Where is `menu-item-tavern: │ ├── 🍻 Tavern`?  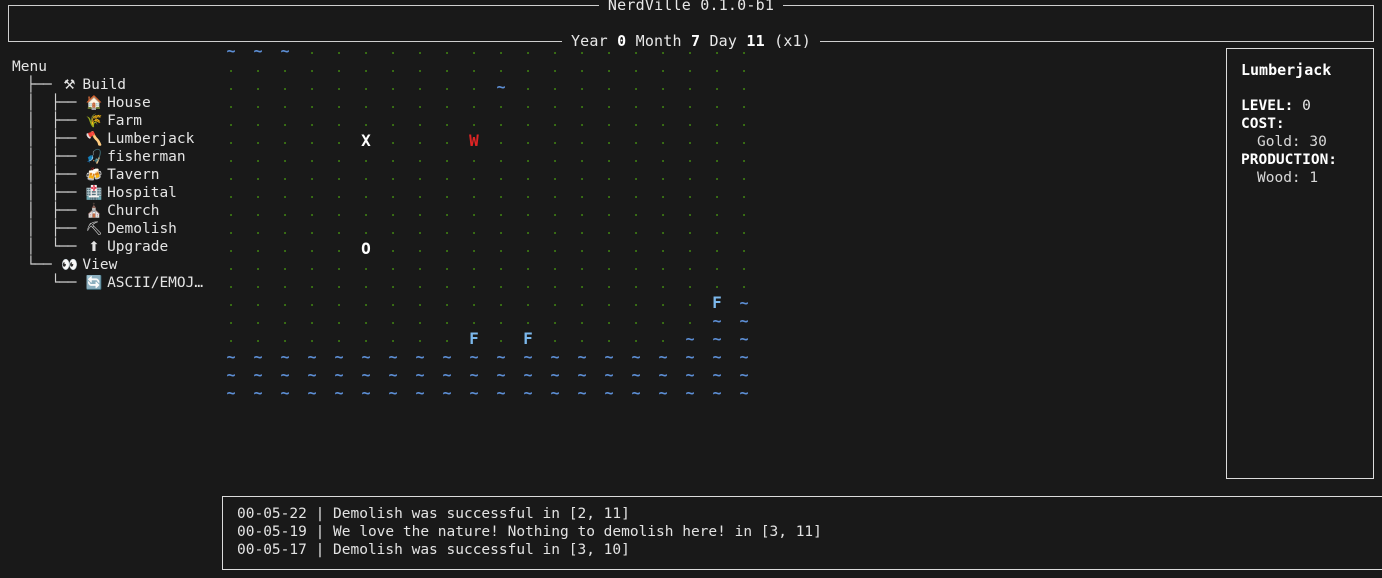
menu-item-tavern: │ ├── 🍻 Tavern is located at coordinates (117, 175).